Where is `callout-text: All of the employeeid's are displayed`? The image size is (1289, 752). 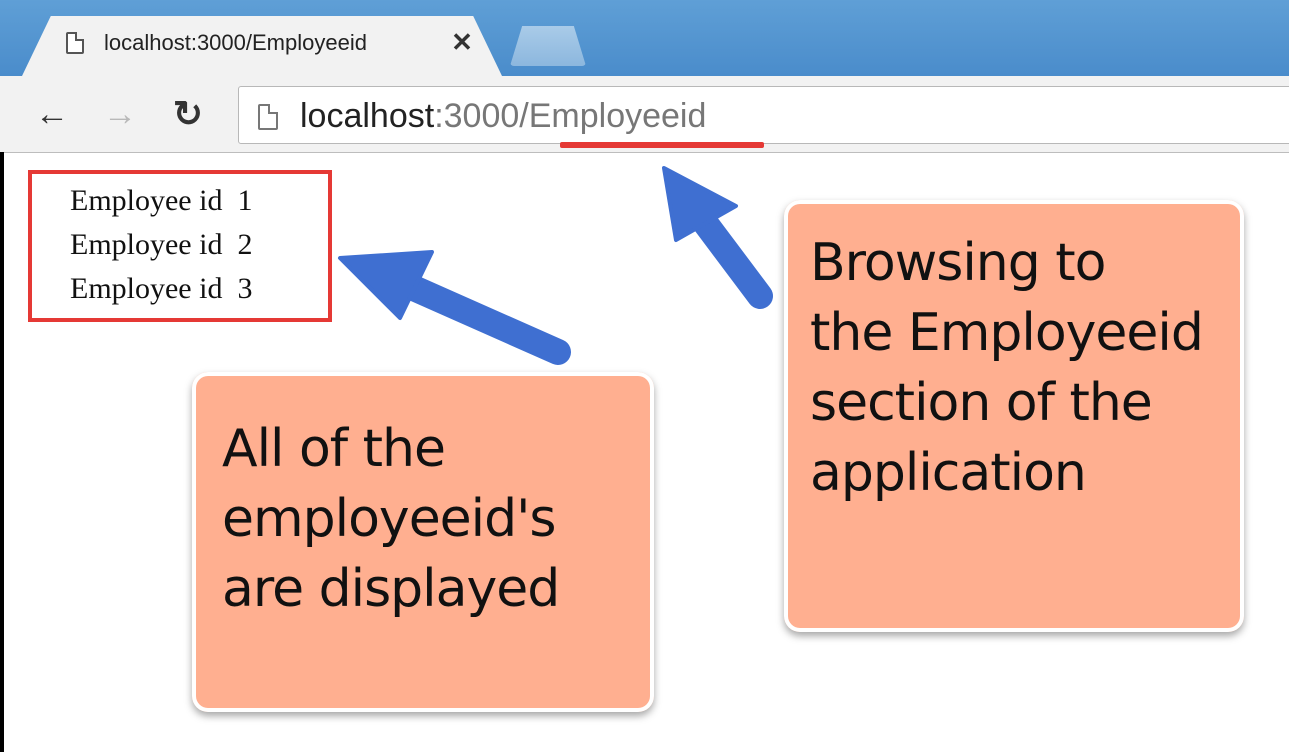
callout-text: All of the employeeid's are displayed is located at coordinates (391, 519).